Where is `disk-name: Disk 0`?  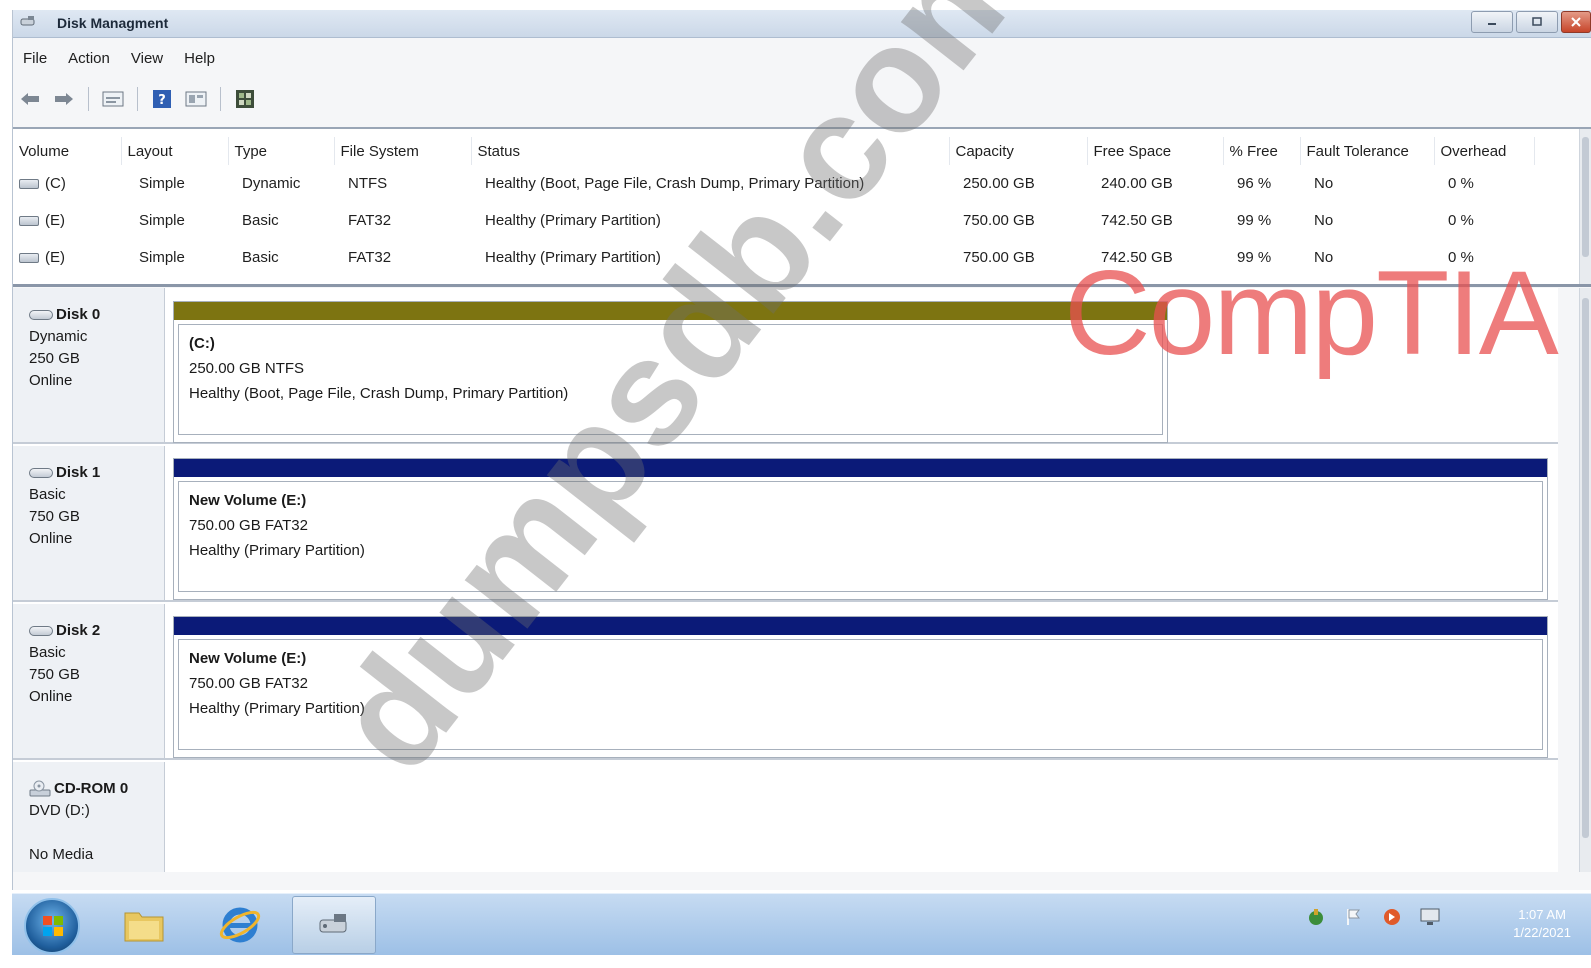
disk-name: Disk 0 is located at coordinates (78, 314).